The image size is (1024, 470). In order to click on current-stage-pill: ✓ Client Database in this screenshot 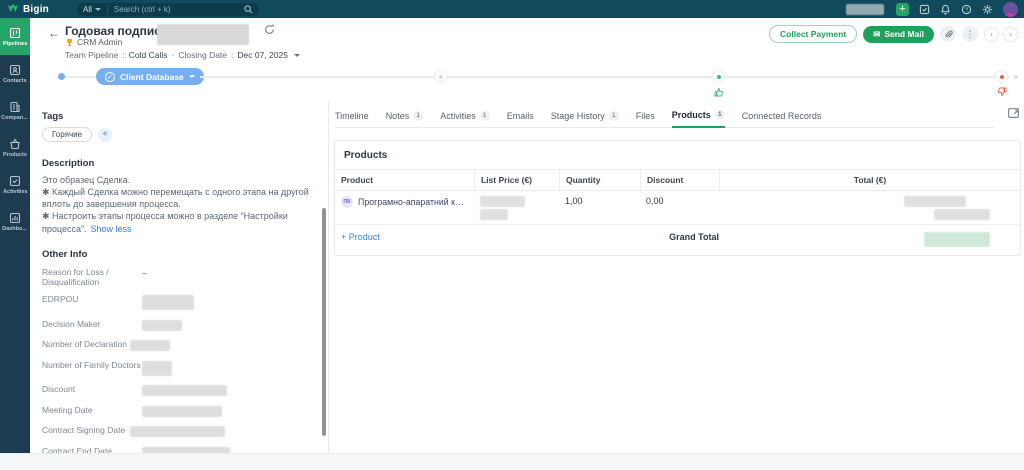, I will do `click(150, 76)`.